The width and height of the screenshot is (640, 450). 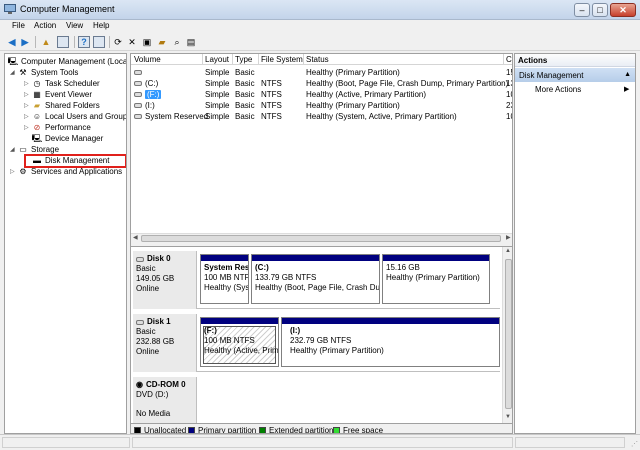 What do you see at coordinates (191, 430) in the screenshot?
I see `legend-swatch` at bounding box center [191, 430].